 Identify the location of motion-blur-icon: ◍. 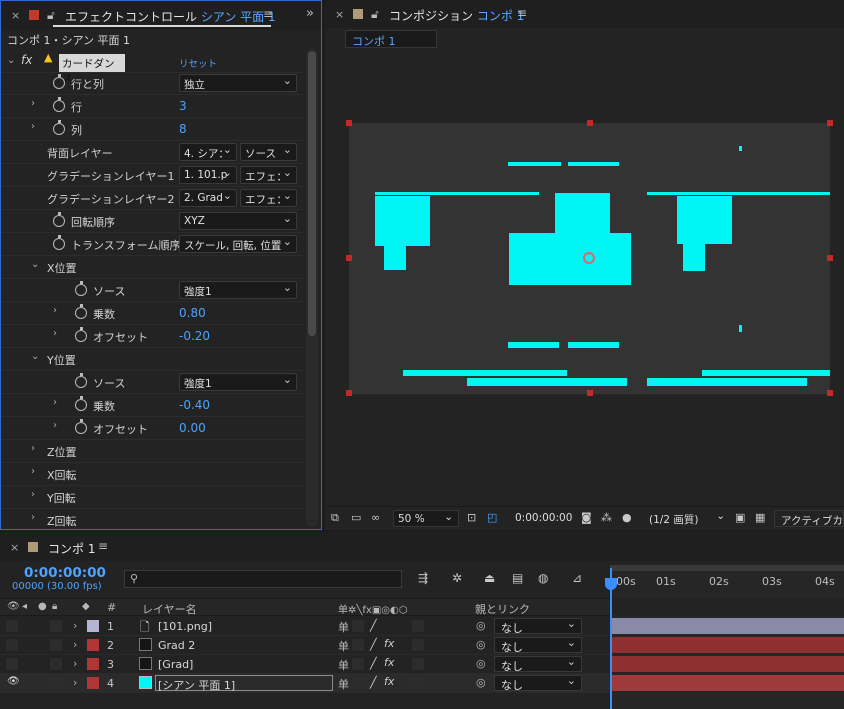
(543, 578).